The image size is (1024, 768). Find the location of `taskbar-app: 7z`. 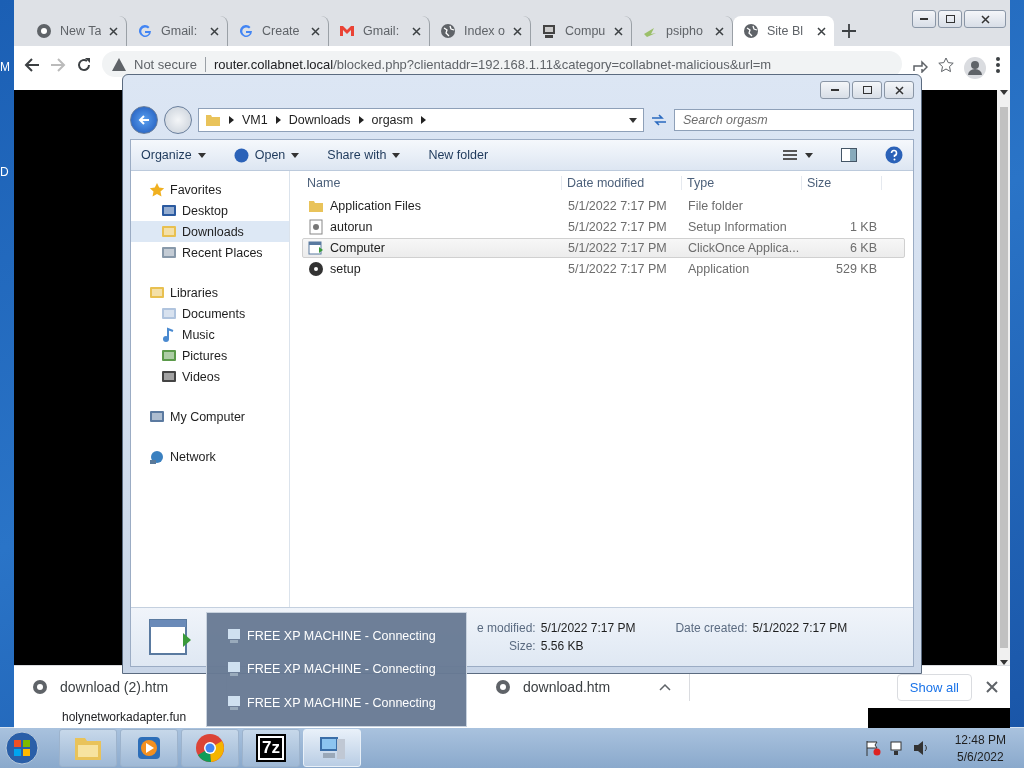

taskbar-app: 7z is located at coordinates (271, 748).